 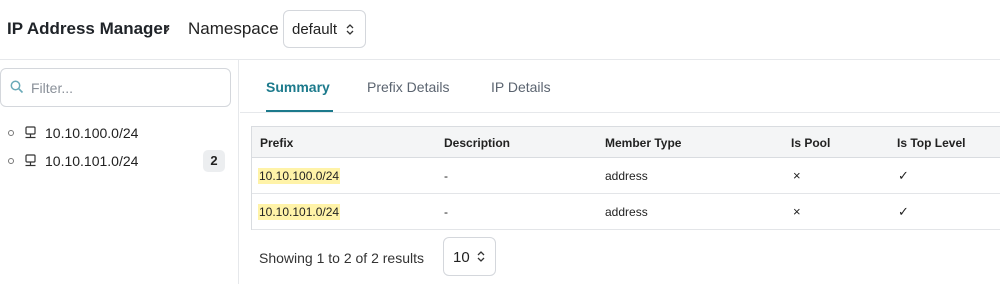 I want to click on tree-item-prefix: 10.10.100.0/24, so click(x=115, y=134).